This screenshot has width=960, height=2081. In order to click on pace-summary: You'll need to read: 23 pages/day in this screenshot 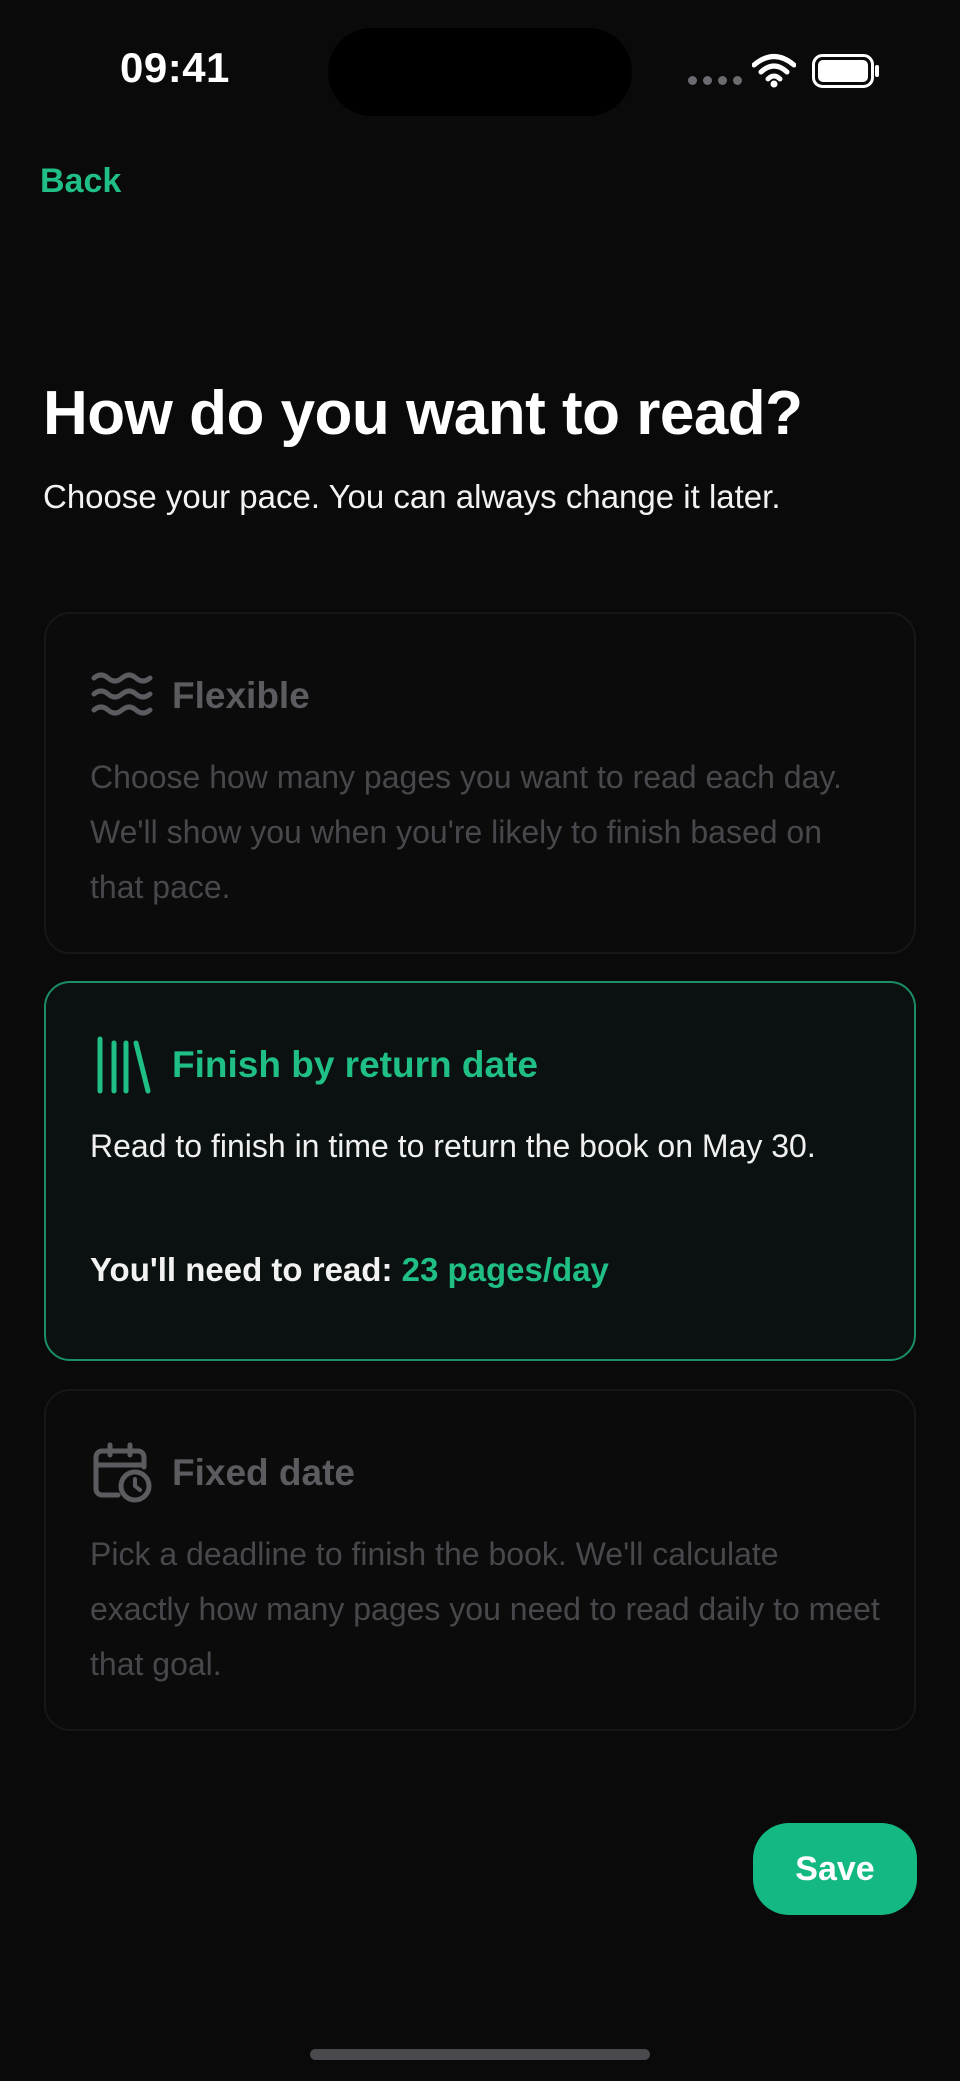, I will do `click(349, 1270)`.